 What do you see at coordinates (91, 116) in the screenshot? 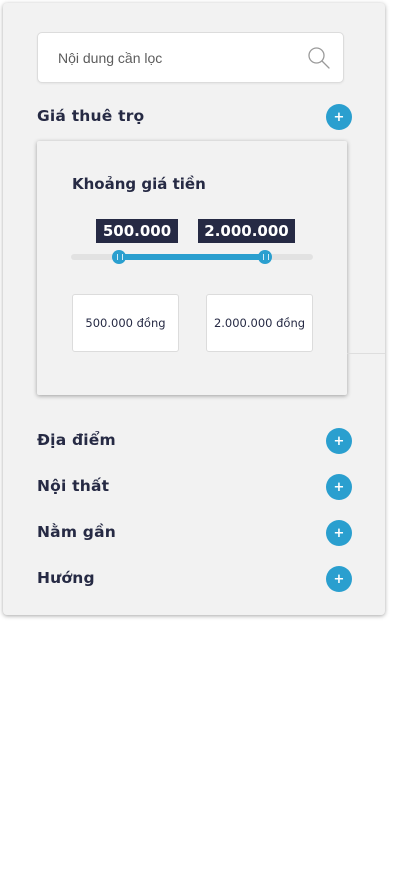
I see `section-title-price: Giá thuê trọ` at bounding box center [91, 116].